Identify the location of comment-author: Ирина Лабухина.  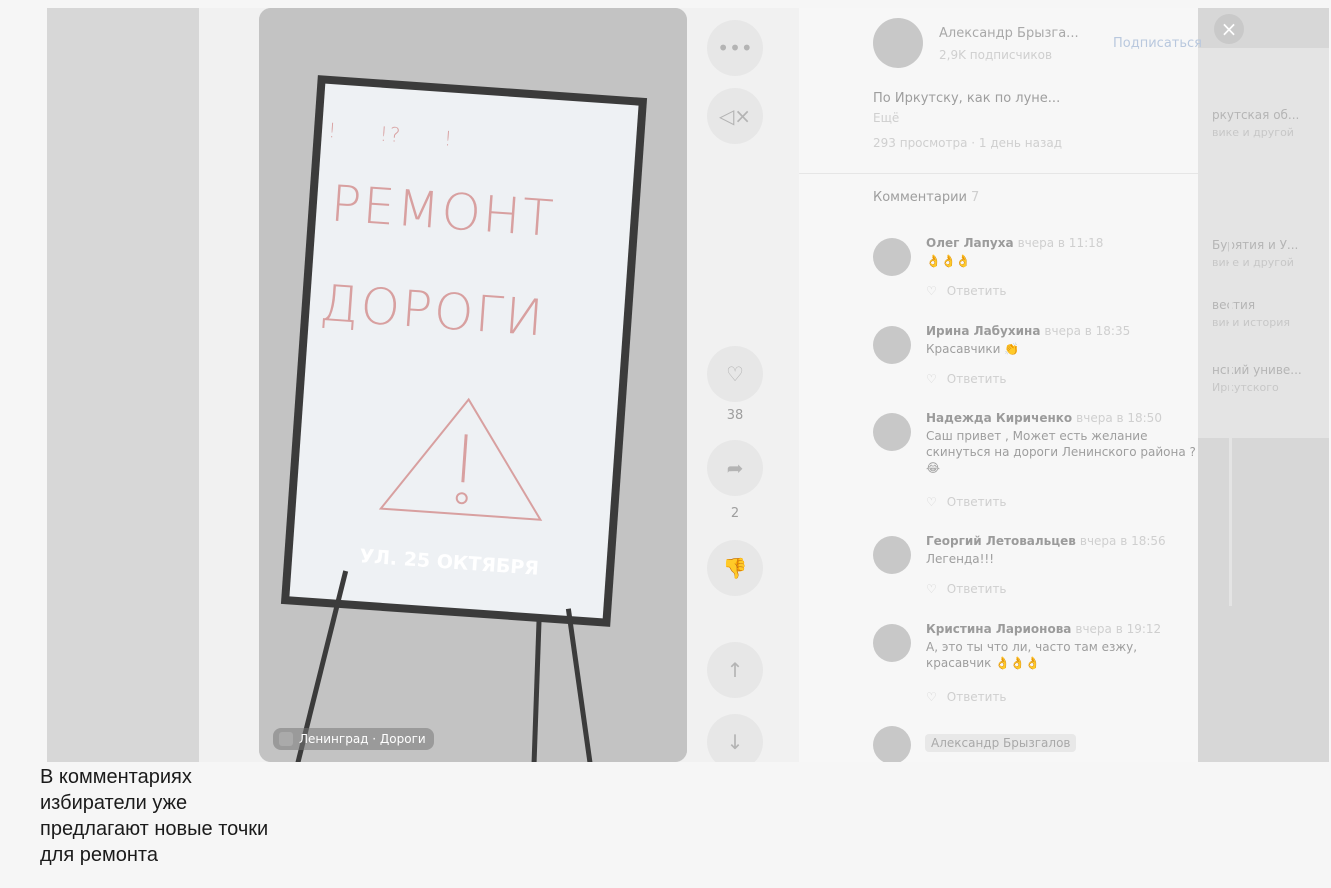
(983, 331).